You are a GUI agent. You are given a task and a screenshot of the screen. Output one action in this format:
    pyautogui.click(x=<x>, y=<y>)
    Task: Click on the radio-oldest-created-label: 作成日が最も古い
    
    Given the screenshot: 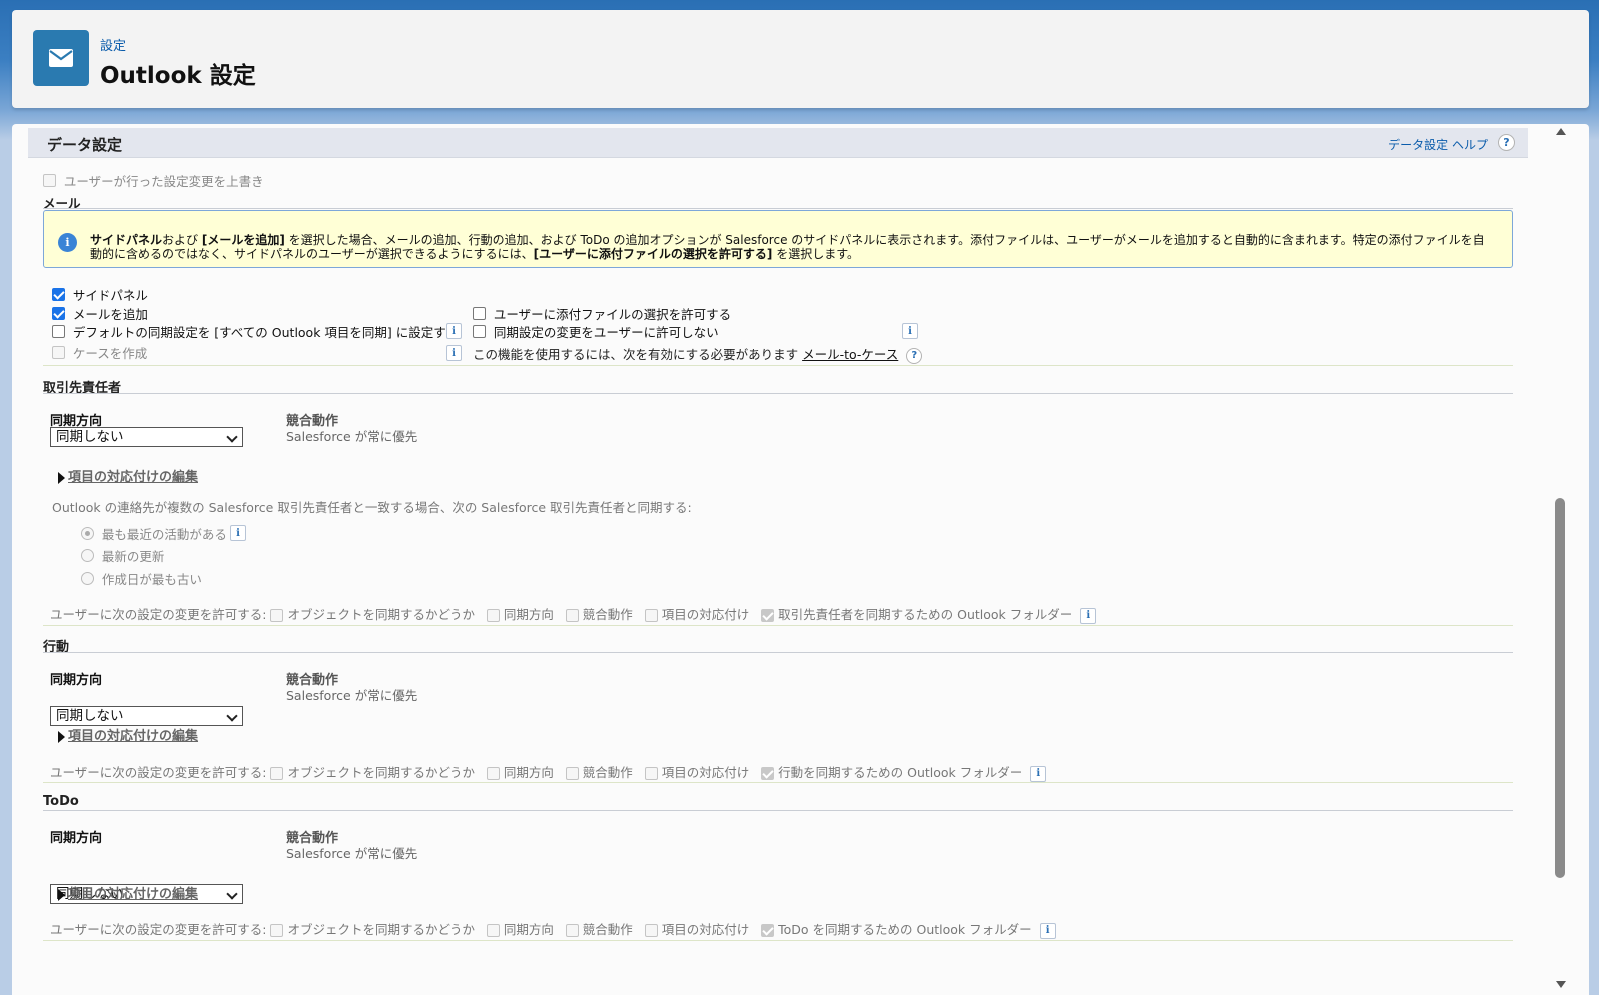 What is the action you would take?
    pyautogui.click(x=151, y=579)
    